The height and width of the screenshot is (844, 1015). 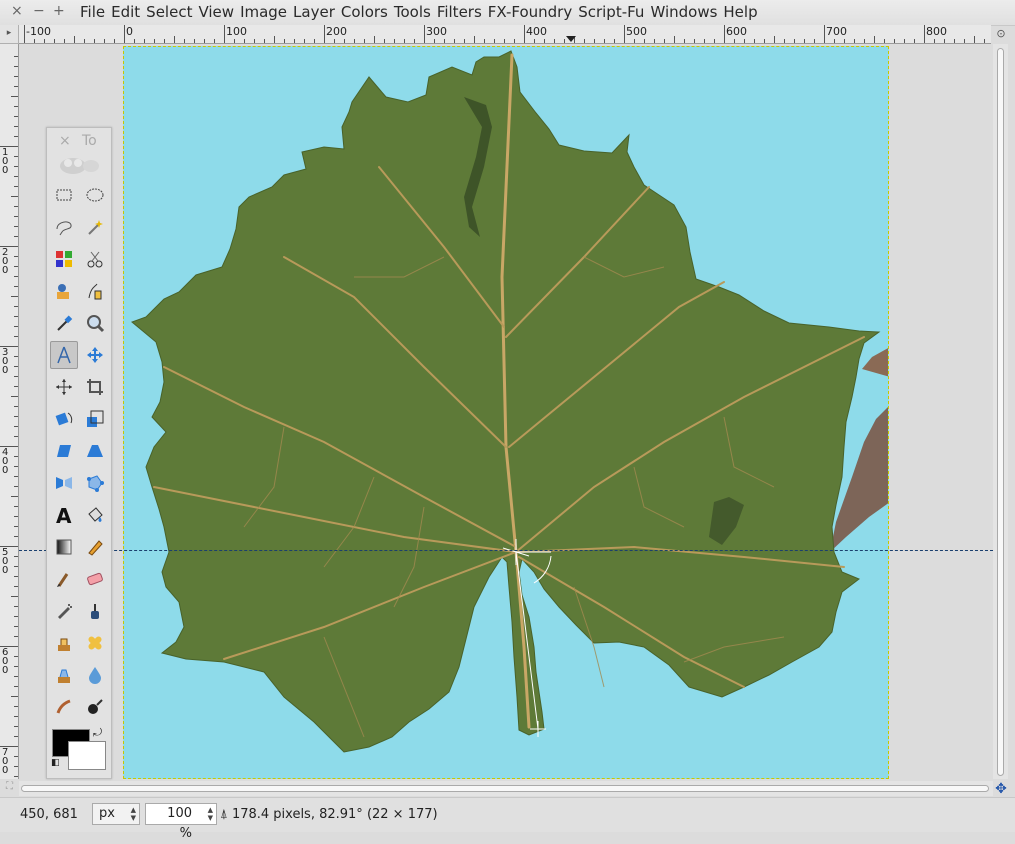 I want to click on menu-help: Help, so click(x=742, y=11).